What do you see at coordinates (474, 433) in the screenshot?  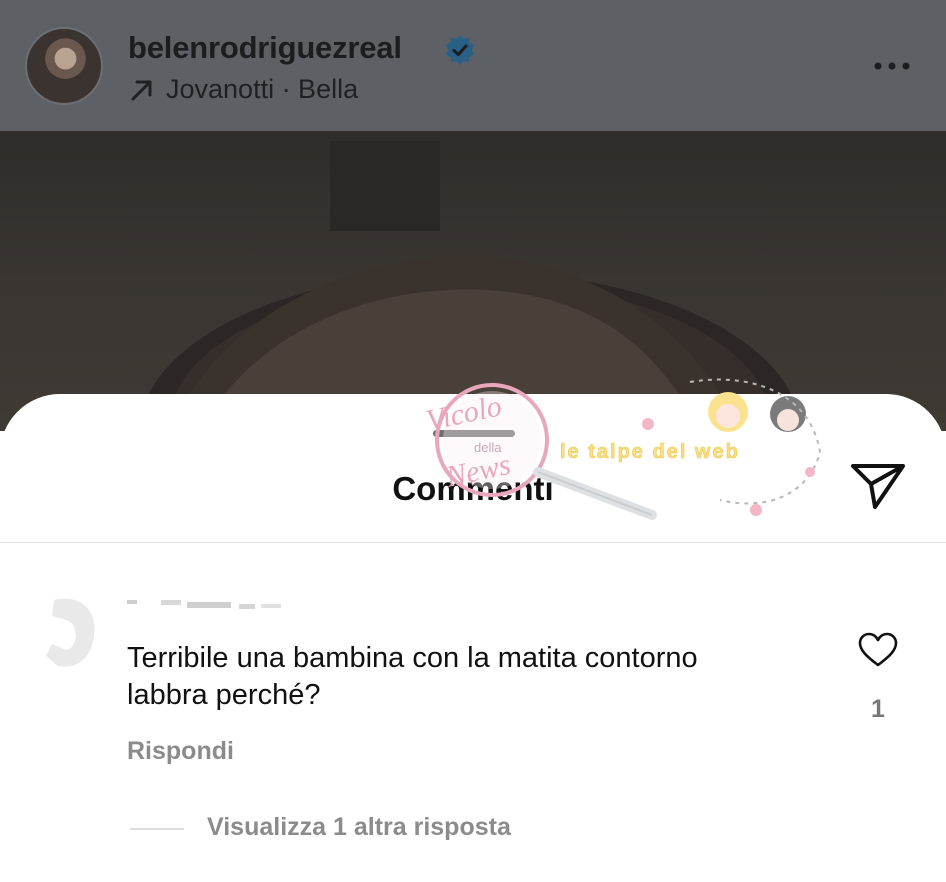 I see `sheet-drag-handle` at bounding box center [474, 433].